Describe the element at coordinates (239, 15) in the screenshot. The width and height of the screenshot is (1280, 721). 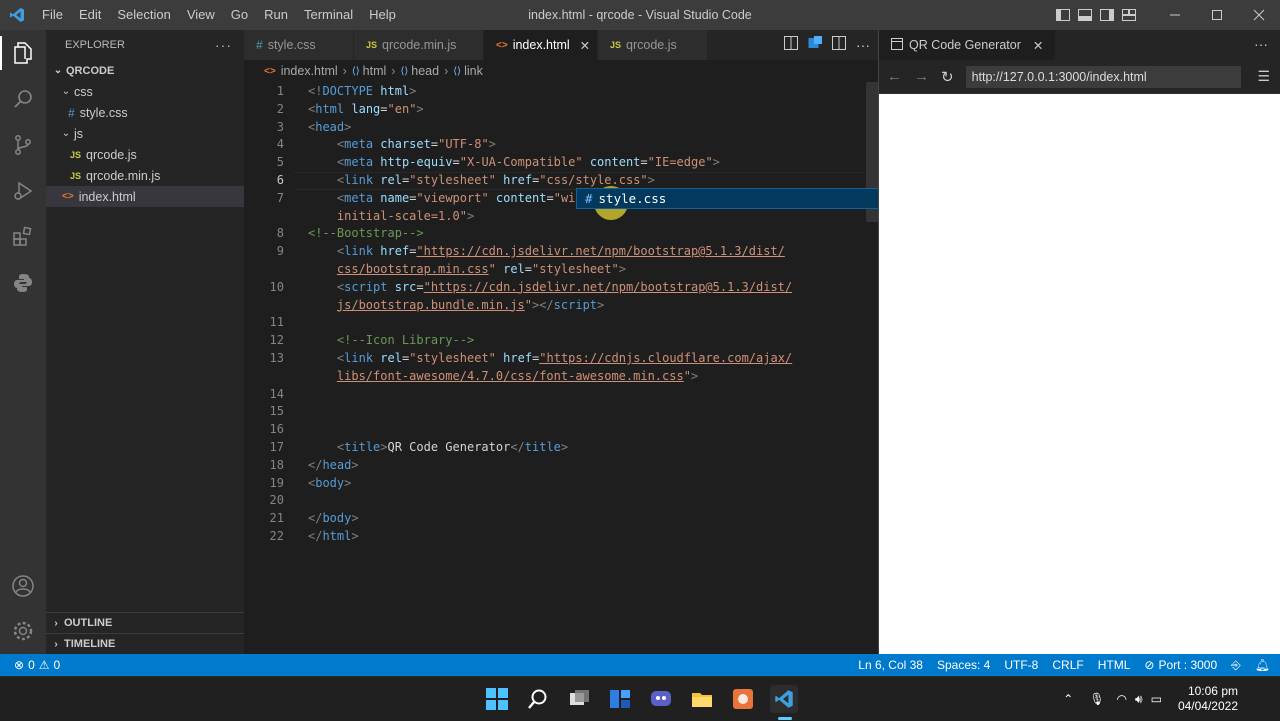
I see `menu-go: Go` at that location.